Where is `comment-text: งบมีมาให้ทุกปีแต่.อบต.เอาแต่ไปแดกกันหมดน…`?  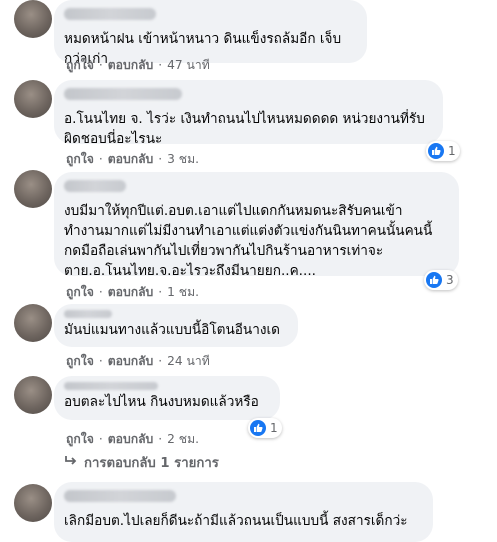 comment-text: งบมีมาให้ทุกปีแต่.อบต.เอาแต่ไปแดกกันหมดน… is located at coordinates (248, 241).